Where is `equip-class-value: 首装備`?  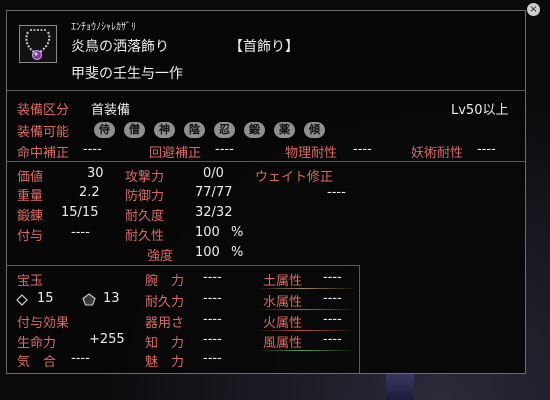
equip-class-value: 首装備 is located at coordinates (111, 110).